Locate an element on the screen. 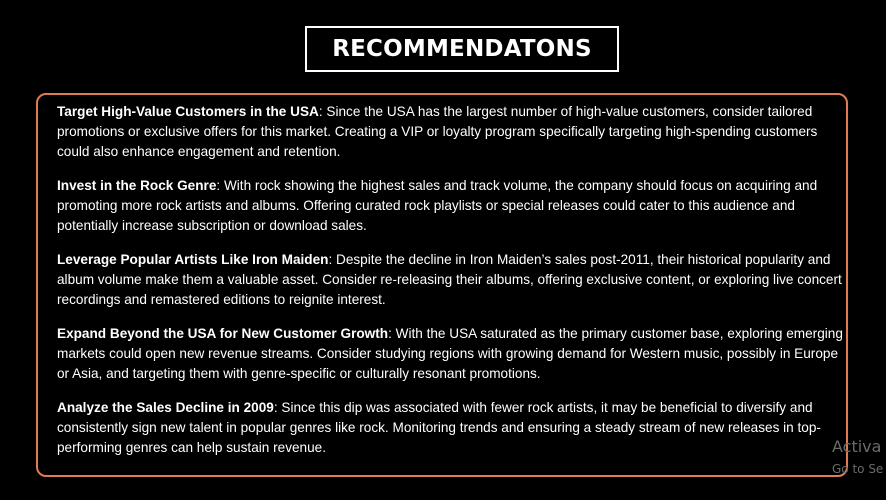 This screenshot has width=886, height=500. recommendation-heading: Invest in the Rock Genre is located at coordinates (137, 185).